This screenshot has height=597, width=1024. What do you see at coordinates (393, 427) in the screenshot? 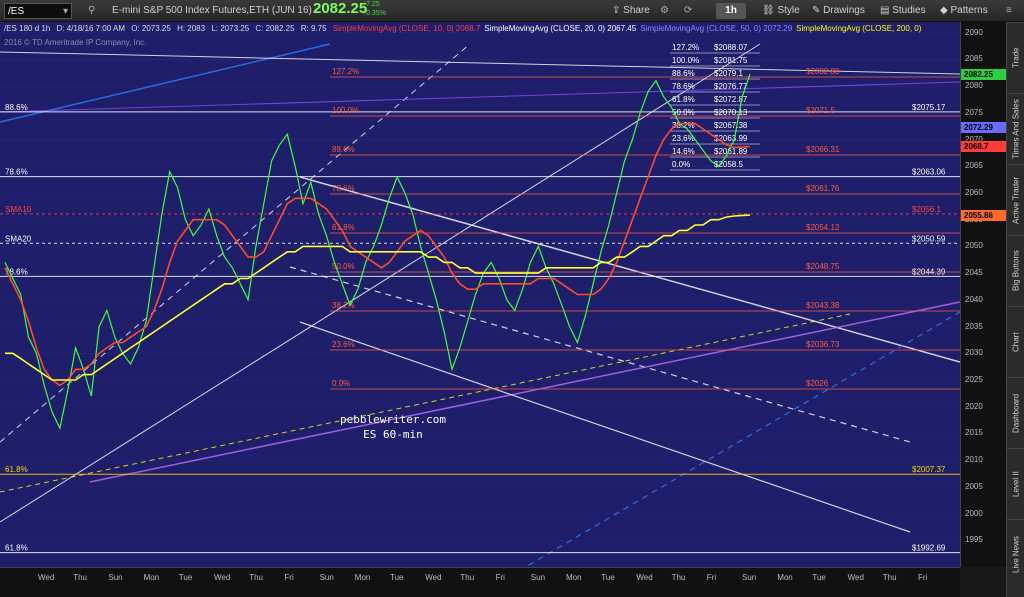
I see `watermark: pebblewriter.com ES 60-min` at bounding box center [393, 427].